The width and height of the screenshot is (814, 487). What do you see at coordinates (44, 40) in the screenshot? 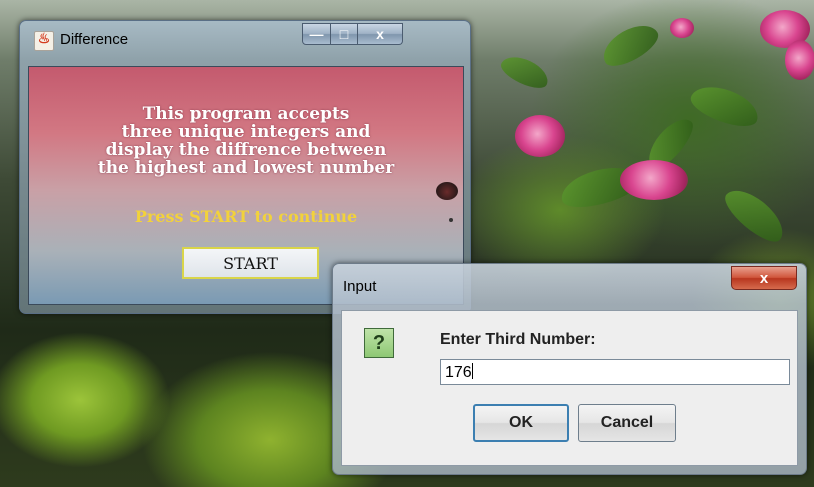
I see `java-app-icon: ♨` at bounding box center [44, 40].